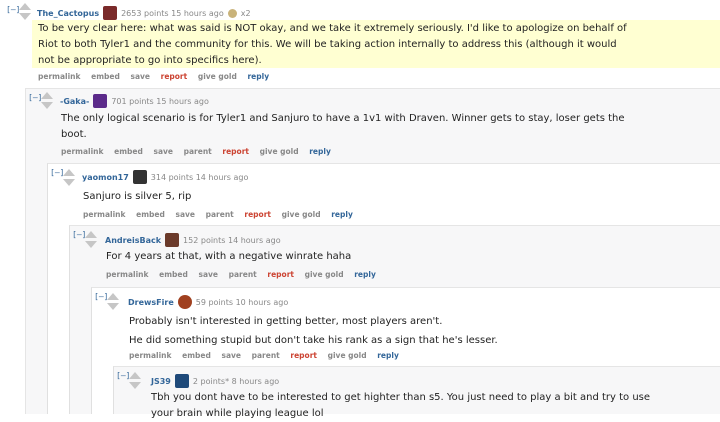  I want to click on gilded-count: x2, so click(245, 13).